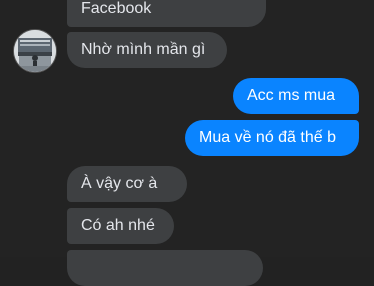 This screenshot has width=374, height=286. I want to click on contact-avatar, so click(35, 51).